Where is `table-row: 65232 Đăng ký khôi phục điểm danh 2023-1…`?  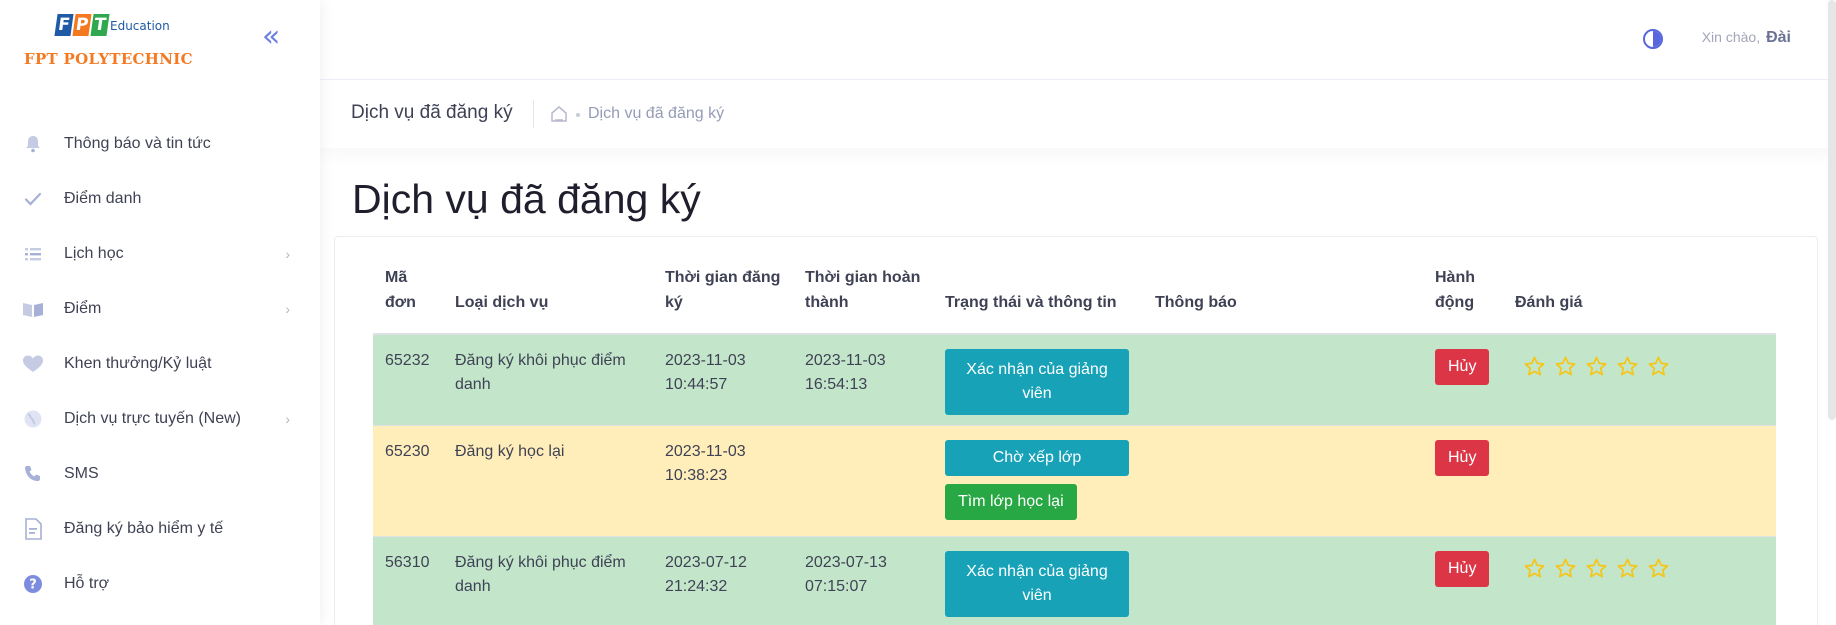
table-row: 65232 Đăng ký khôi phục điểm danh 2023-1… is located at coordinates (1074, 380).